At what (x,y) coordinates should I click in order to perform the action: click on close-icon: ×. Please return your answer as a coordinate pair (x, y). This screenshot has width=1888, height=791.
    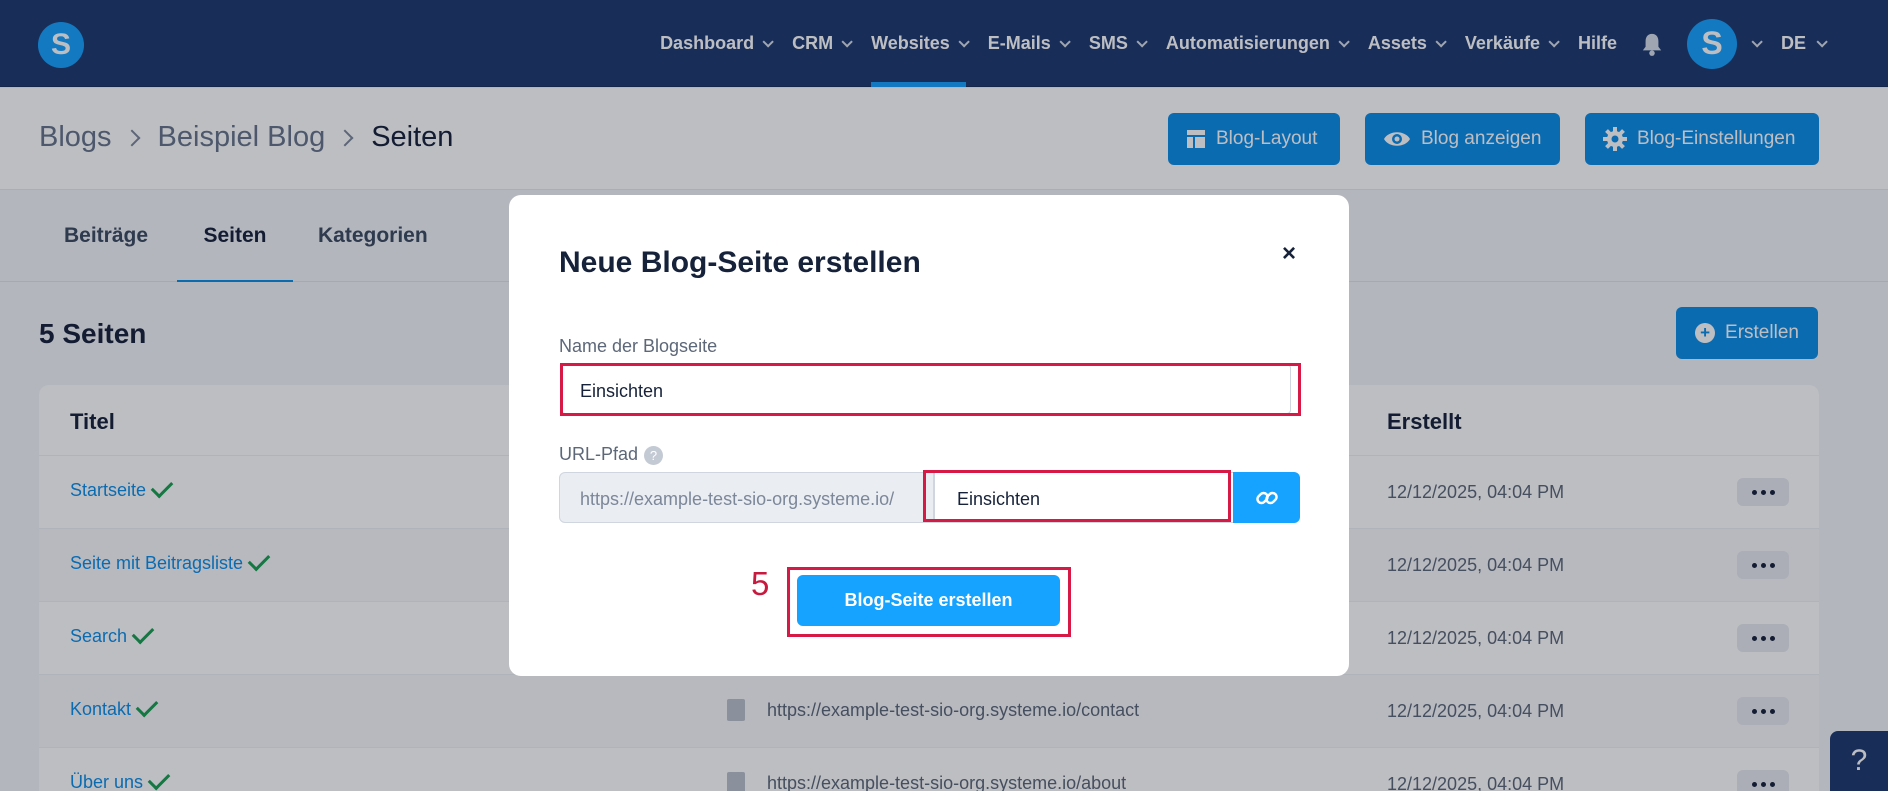
    Looking at the image, I should click on (1289, 254).